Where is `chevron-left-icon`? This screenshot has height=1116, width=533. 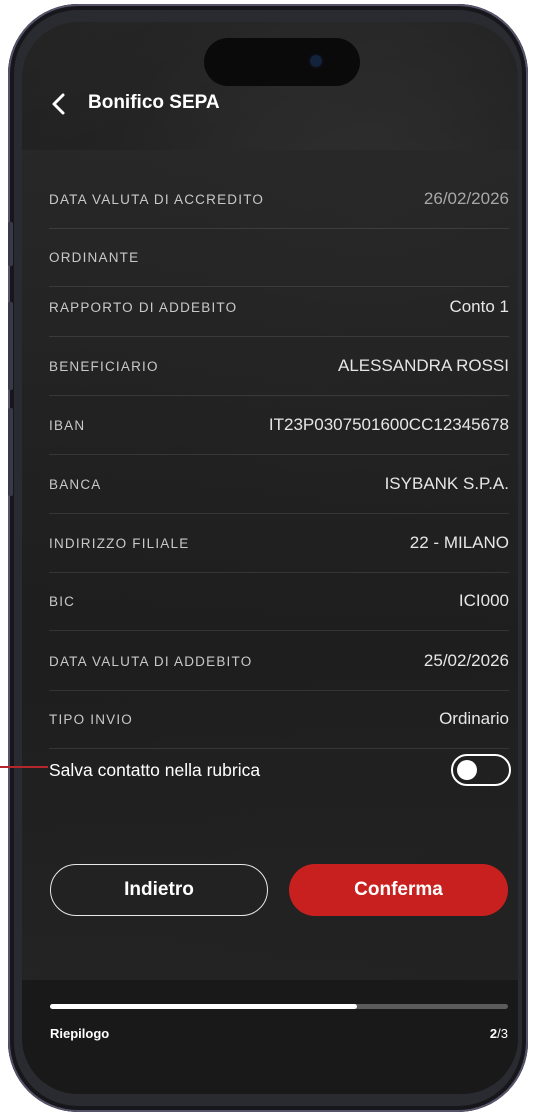
chevron-left-icon is located at coordinates (60, 104).